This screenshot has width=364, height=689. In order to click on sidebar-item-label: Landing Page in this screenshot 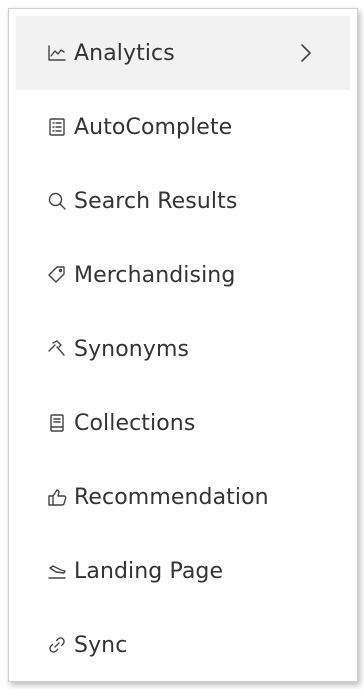, I will do `click(149, 571)`.